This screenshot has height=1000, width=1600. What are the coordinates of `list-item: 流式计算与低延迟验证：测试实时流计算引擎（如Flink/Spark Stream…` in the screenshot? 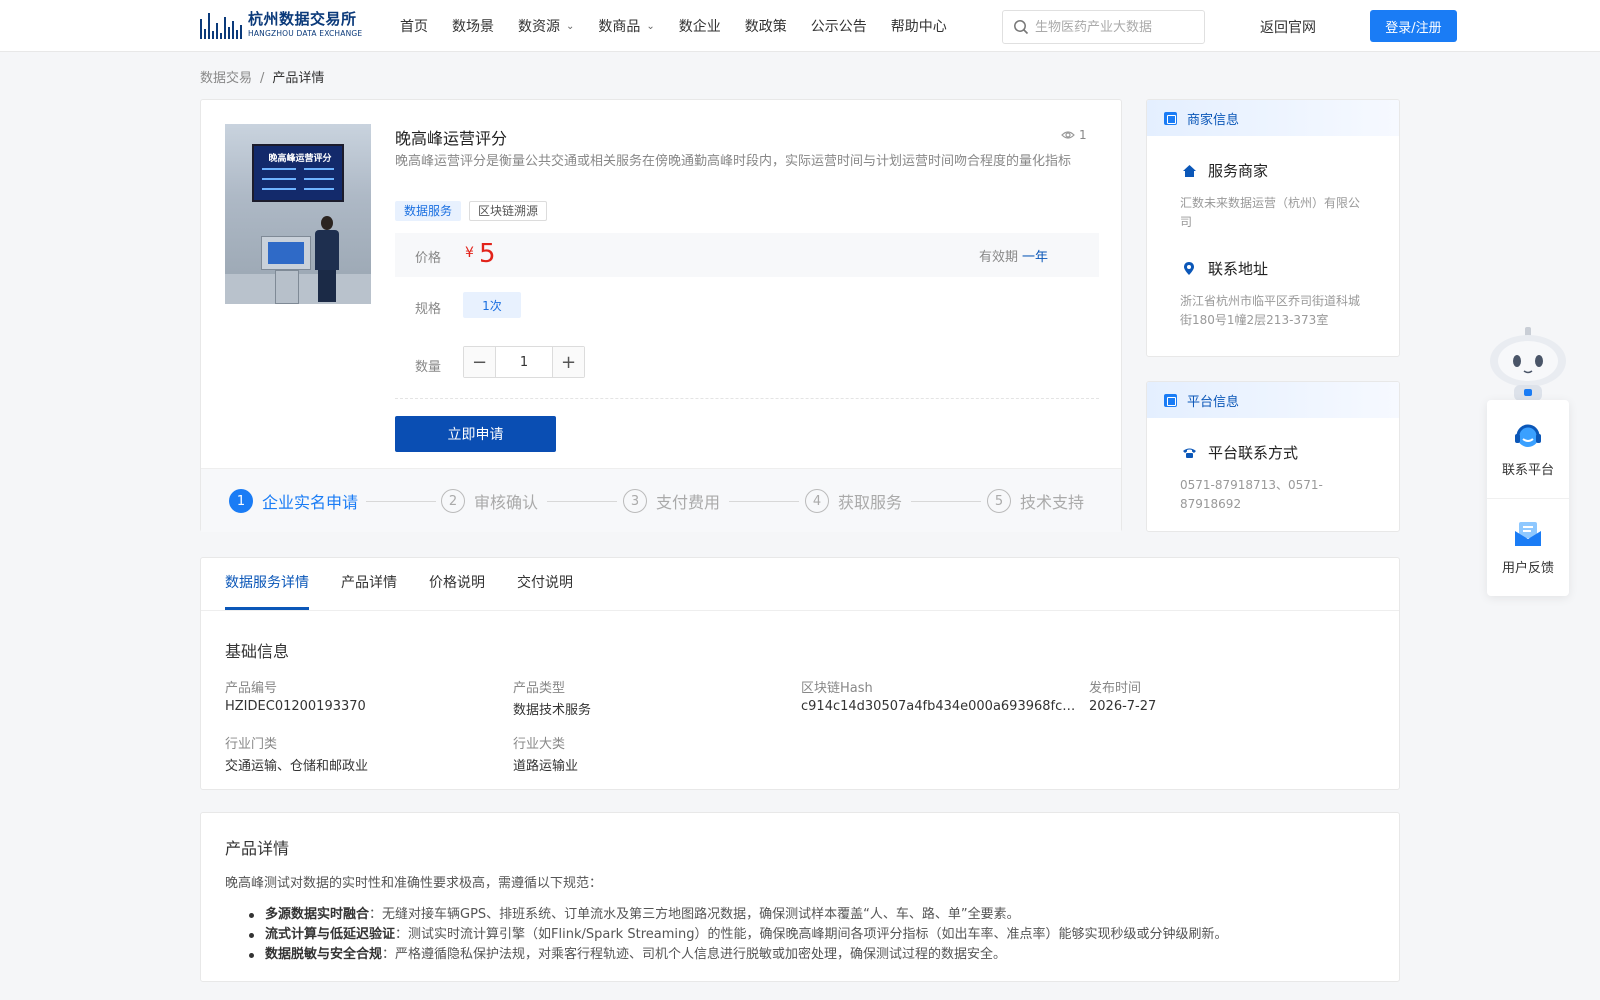 It's located at (734, 935).